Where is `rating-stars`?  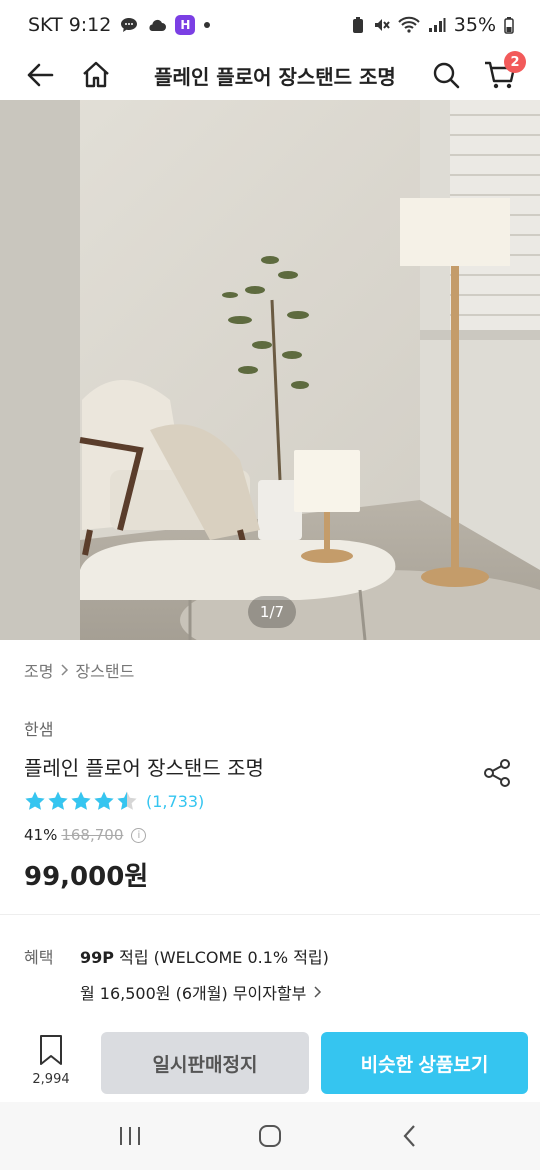 rating-stars is located at coordinates (81, 801).